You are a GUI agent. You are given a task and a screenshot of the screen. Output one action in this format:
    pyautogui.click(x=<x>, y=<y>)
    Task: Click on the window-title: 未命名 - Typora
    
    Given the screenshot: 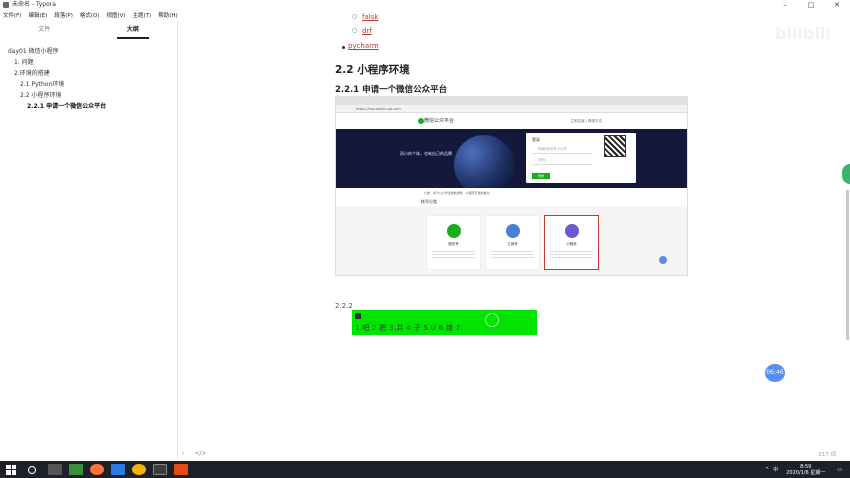 What is the action you would take?
    pyautogui.click(x=34, y=4)
    